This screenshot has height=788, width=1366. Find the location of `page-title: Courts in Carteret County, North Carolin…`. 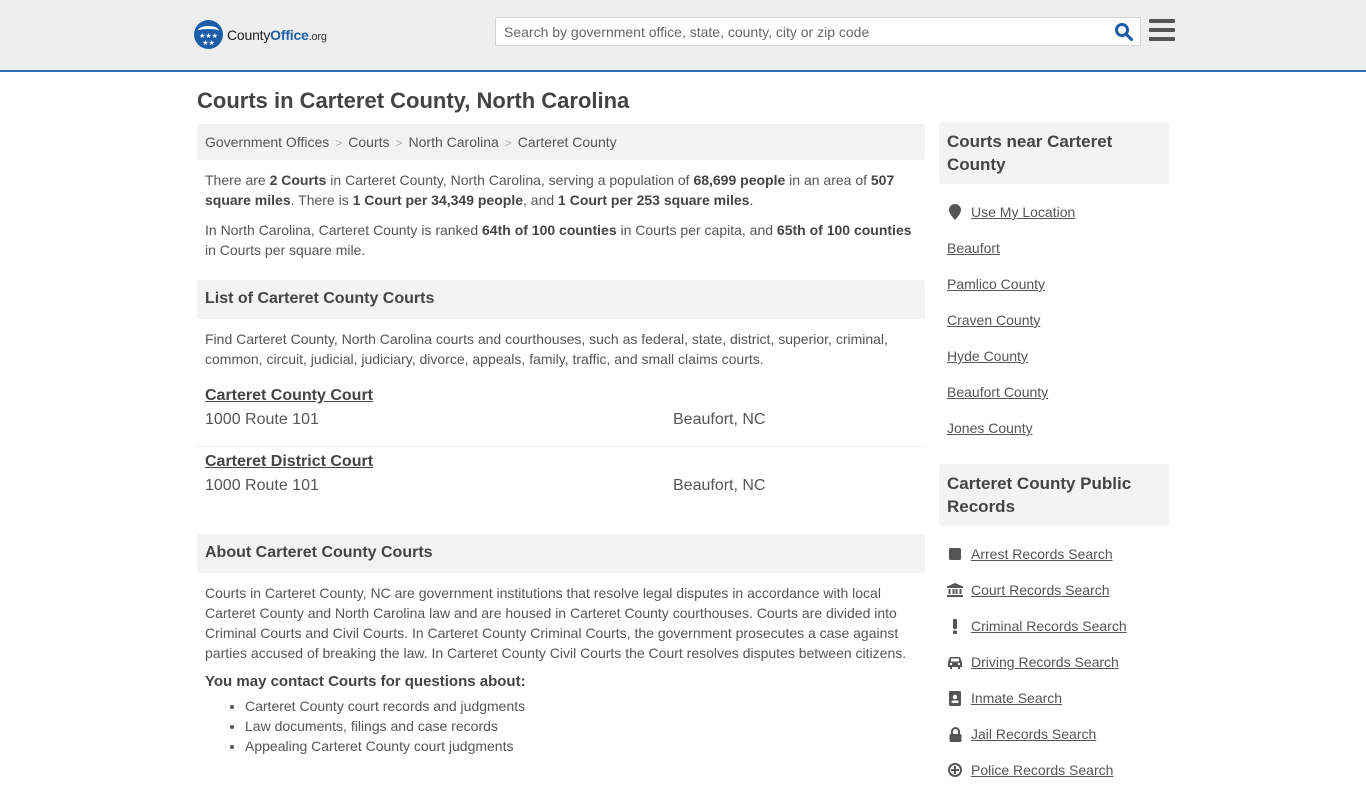

page-title: Courts in Carteret County, North Carolin… is located at coordinates (413, 100).